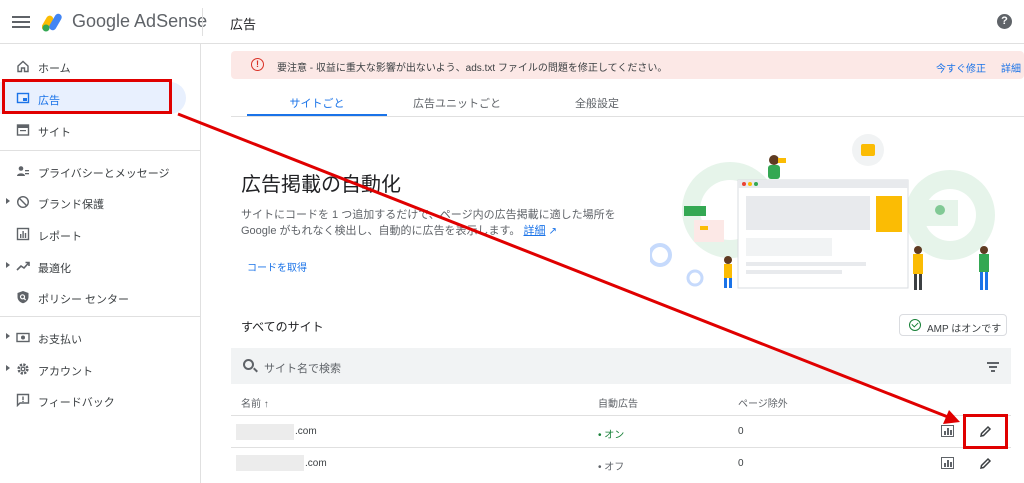  What do you see at coordinates (76, 403) in the screenshot?
I see `sidebar-item-label: フィードバック` at bounding box center [76, 403].